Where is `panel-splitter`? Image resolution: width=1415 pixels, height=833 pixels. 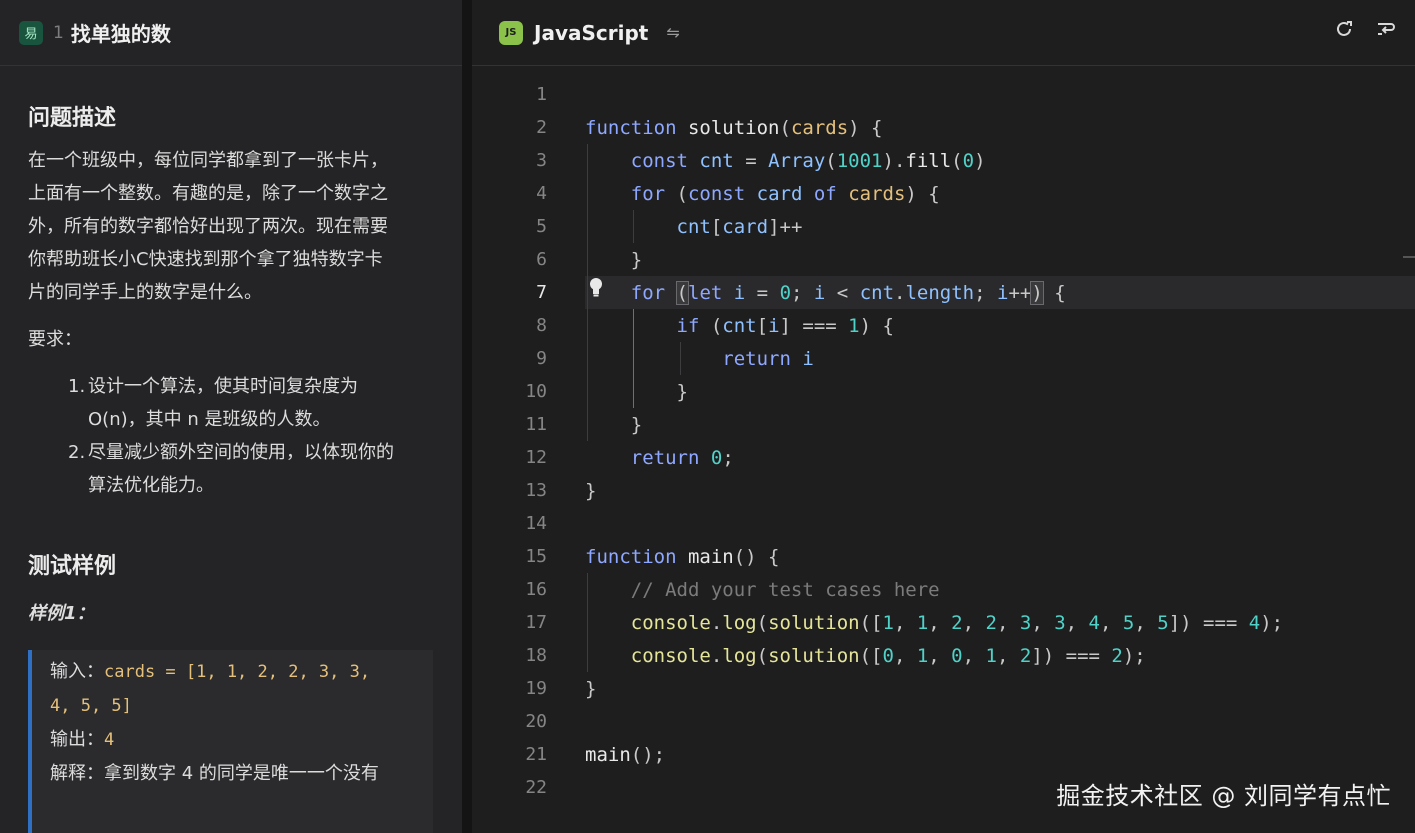 panel-splitter is located at coordinates (467, 416).